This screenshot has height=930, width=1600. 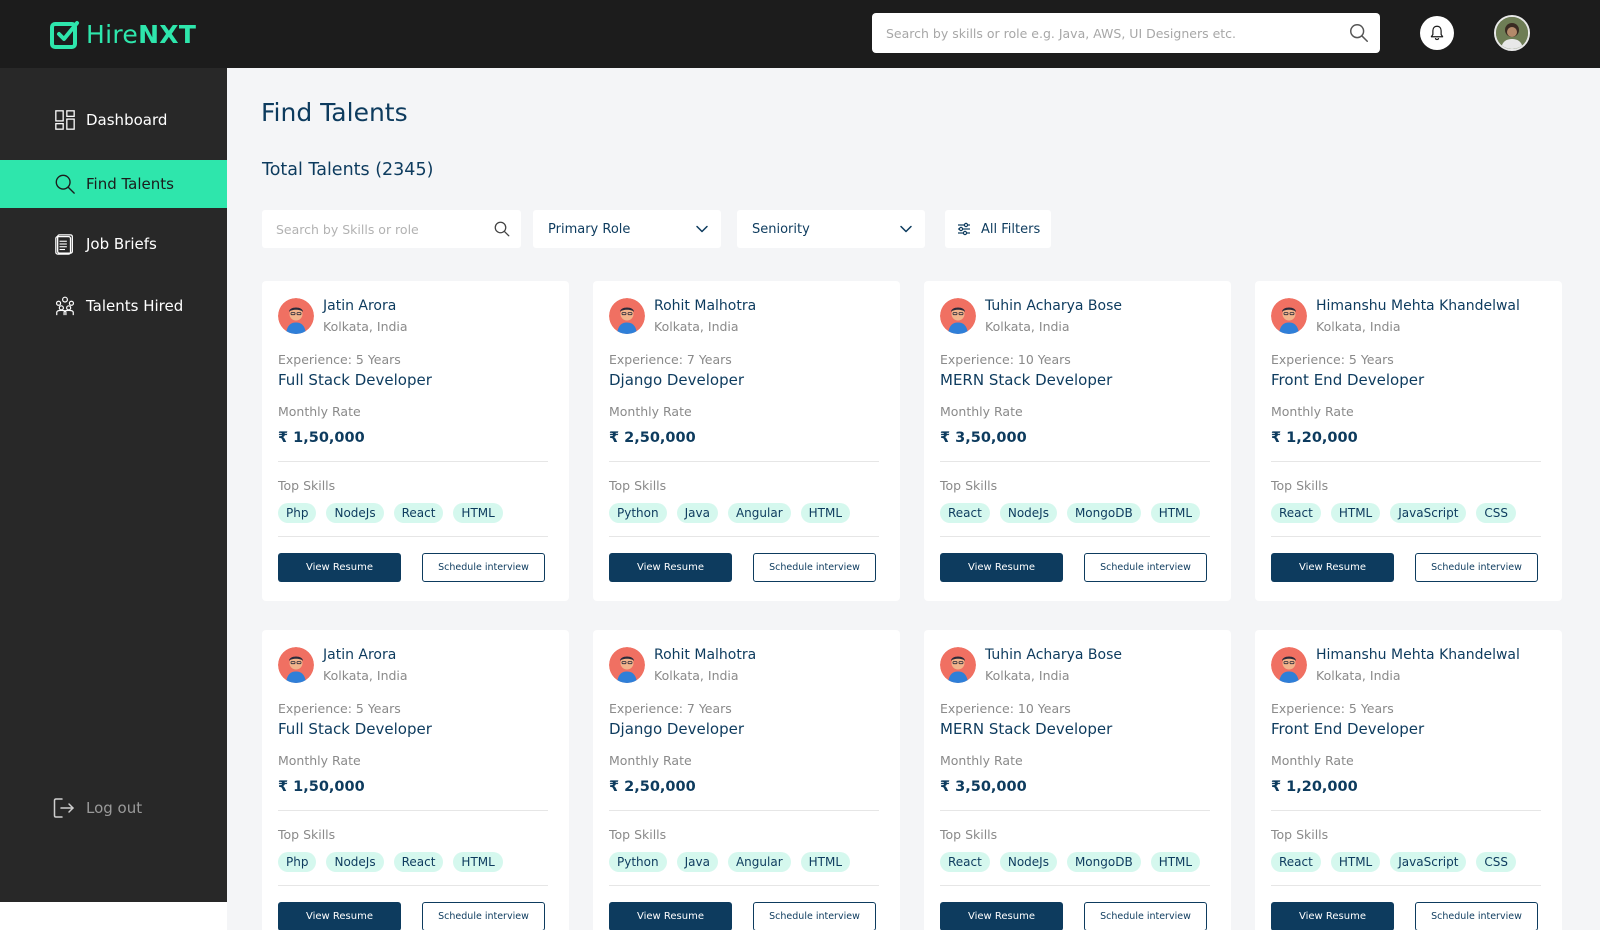 What do you see at coordinates (135, 306) in the screenshot?
I see `sidebar-item-label: Talents Hired` at bounding box center [135, 306].